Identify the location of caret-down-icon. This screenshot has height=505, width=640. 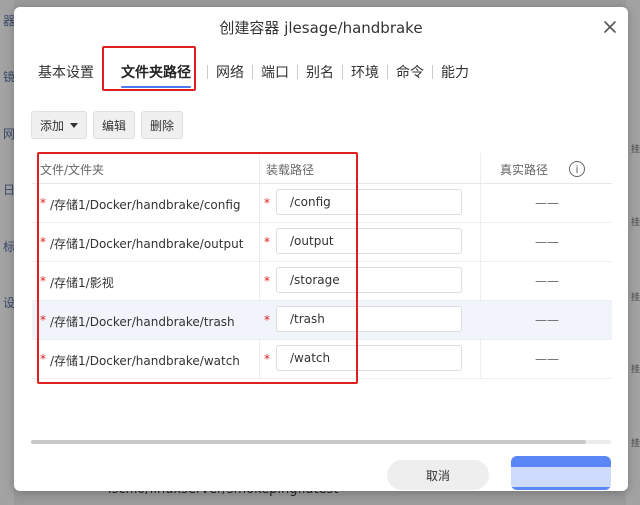
(74, 125).